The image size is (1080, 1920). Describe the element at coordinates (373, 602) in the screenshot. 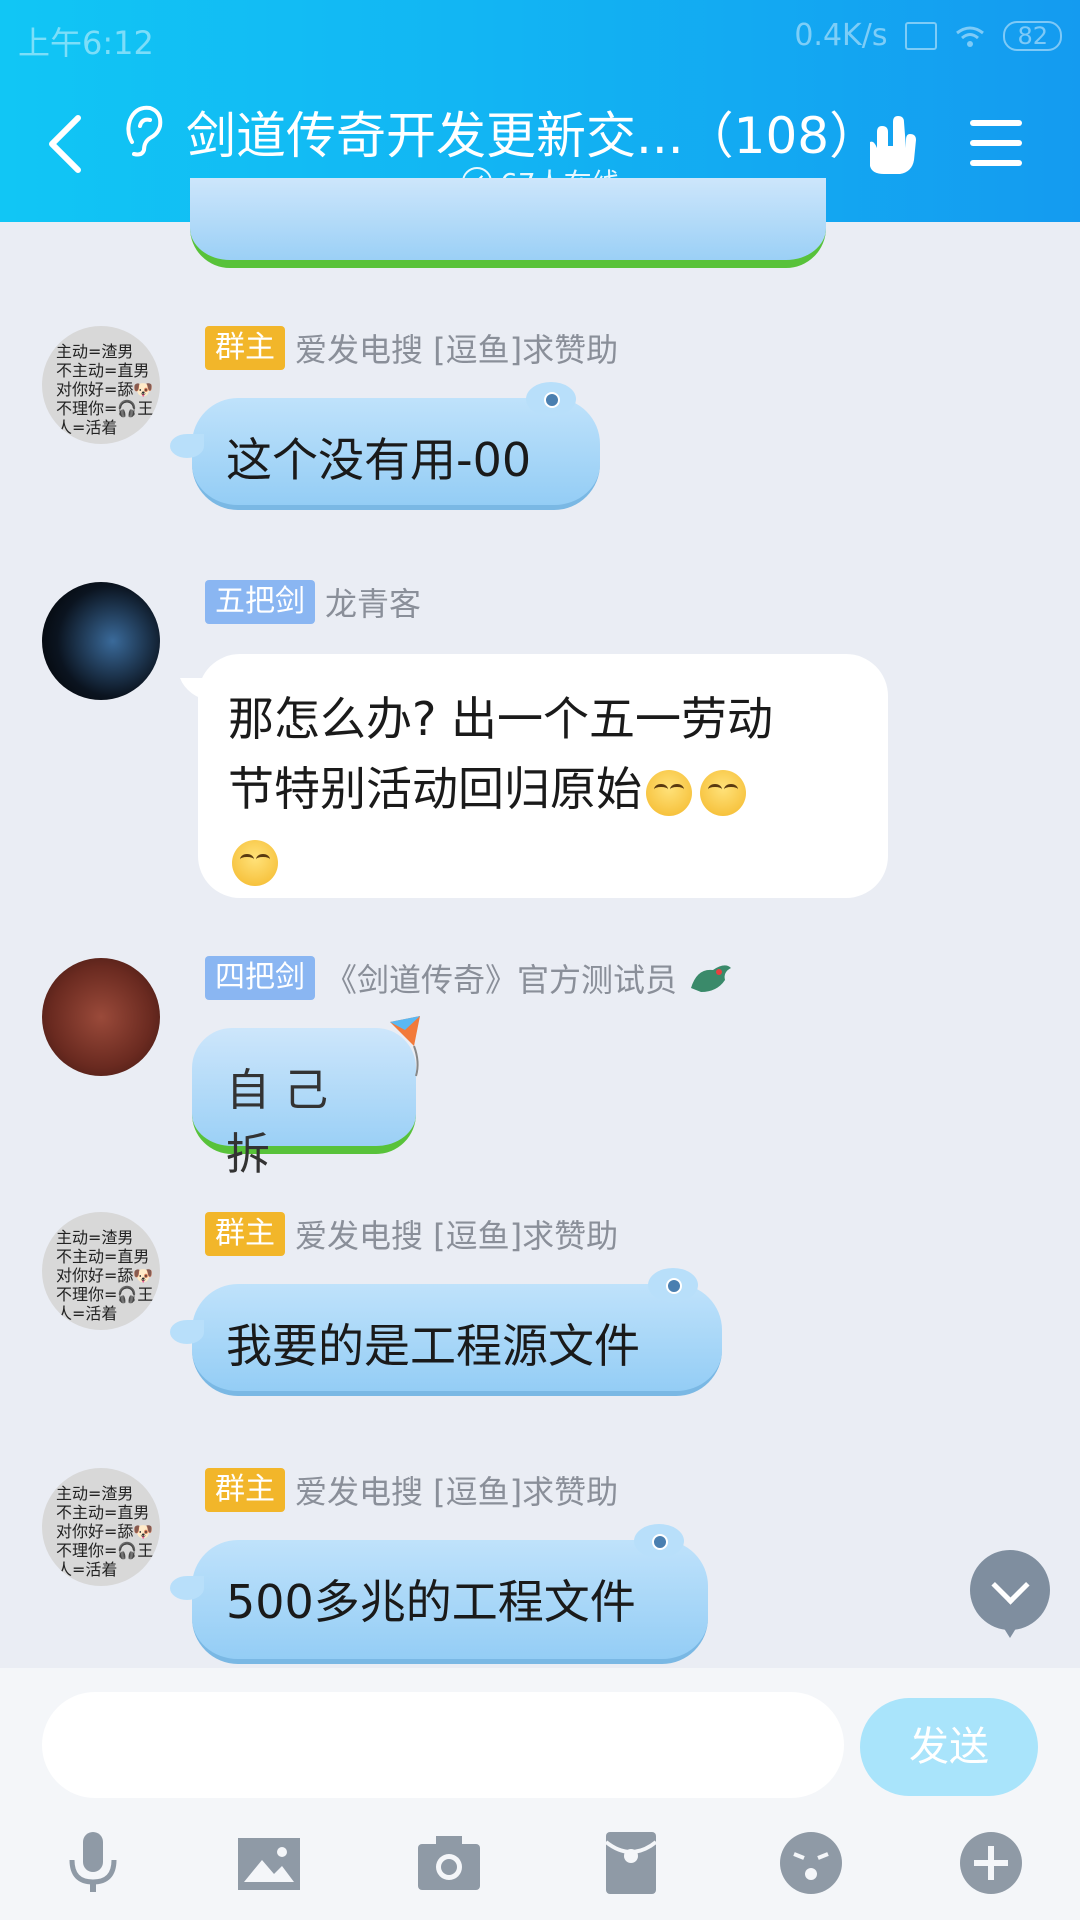

I see `nickname: 龙青客` at that location.